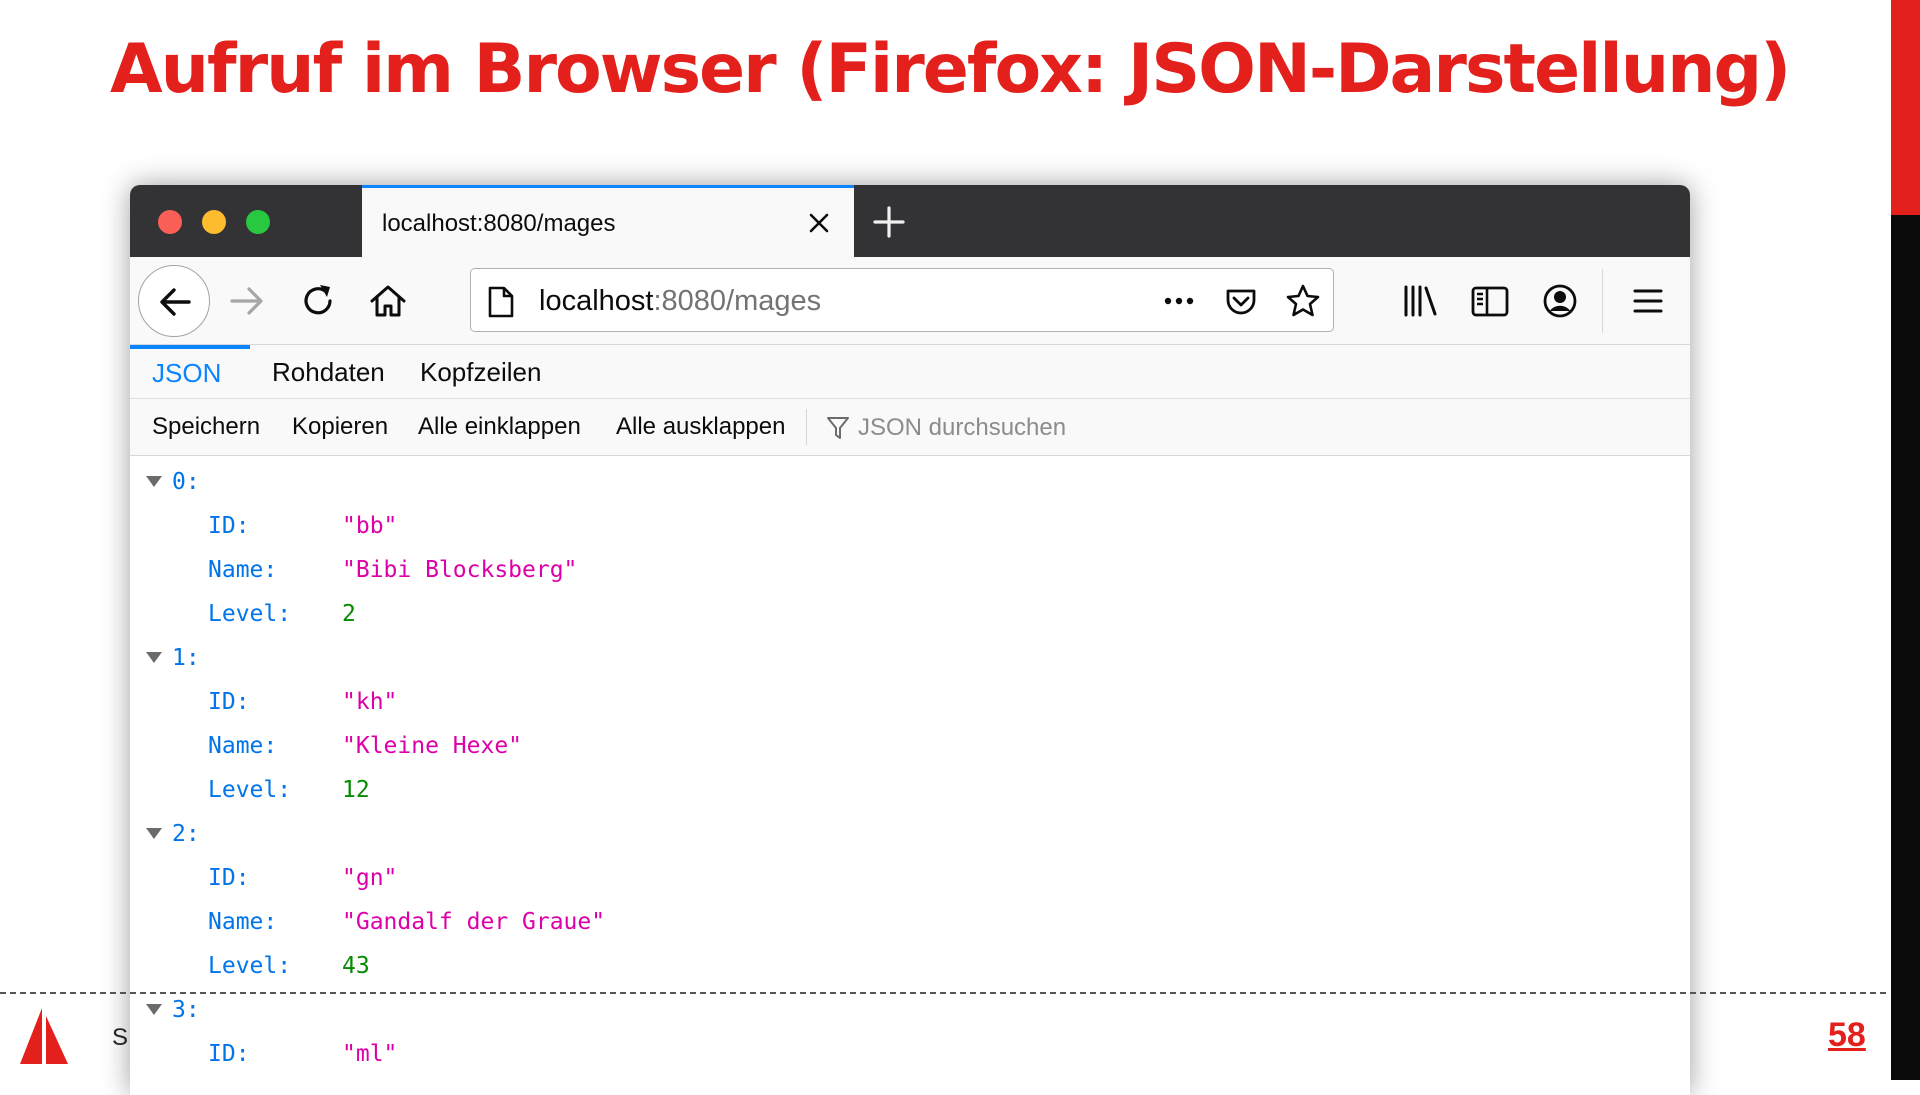 The height and width of the screenshot is (1095, 1920). Describe the element at coordinates (806, 427) in the screenshot. I see `toolbar-separator` at that location.